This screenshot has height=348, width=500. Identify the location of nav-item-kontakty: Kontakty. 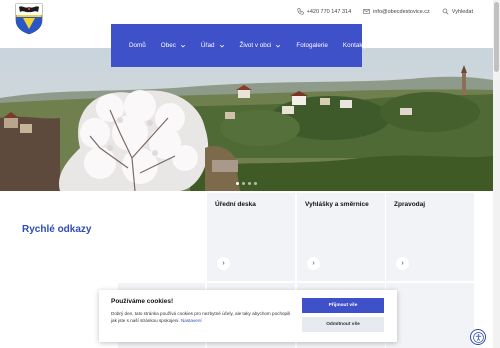
(355, 45).